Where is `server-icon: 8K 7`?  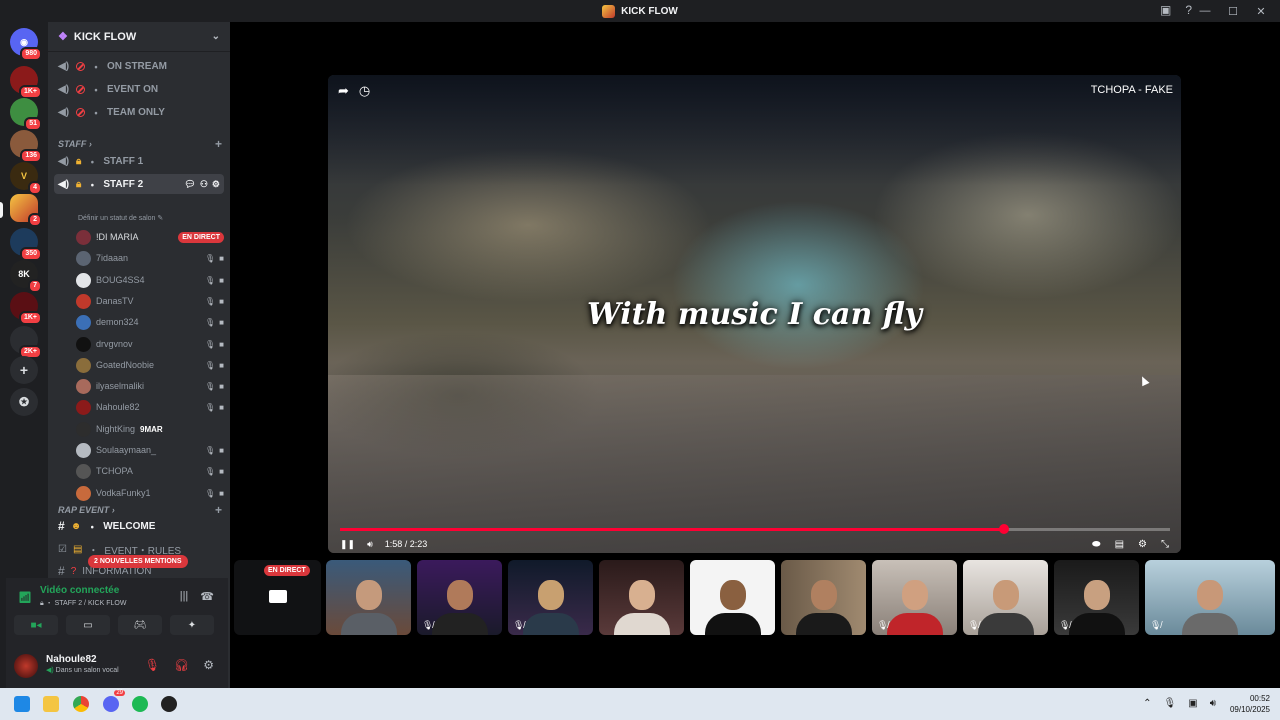
server-icon: 8K 7 is located at coordinates (26, 276).